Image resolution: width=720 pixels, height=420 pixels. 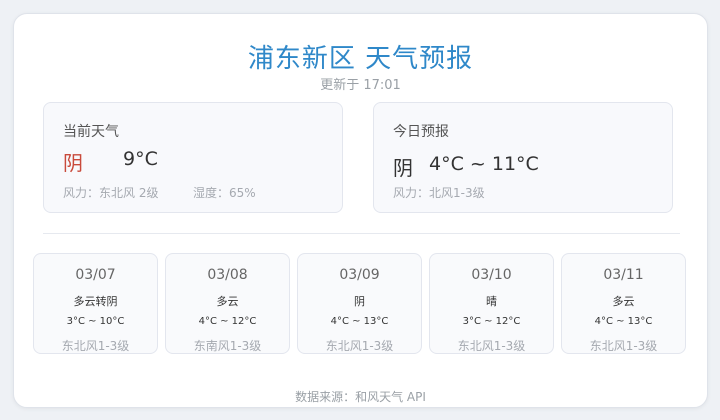 What do you see at coordinates (95, 321) in the screenshot?
I see `forecast-temperature: 3°C ~ 10°C` at bounding box center [95, 321].